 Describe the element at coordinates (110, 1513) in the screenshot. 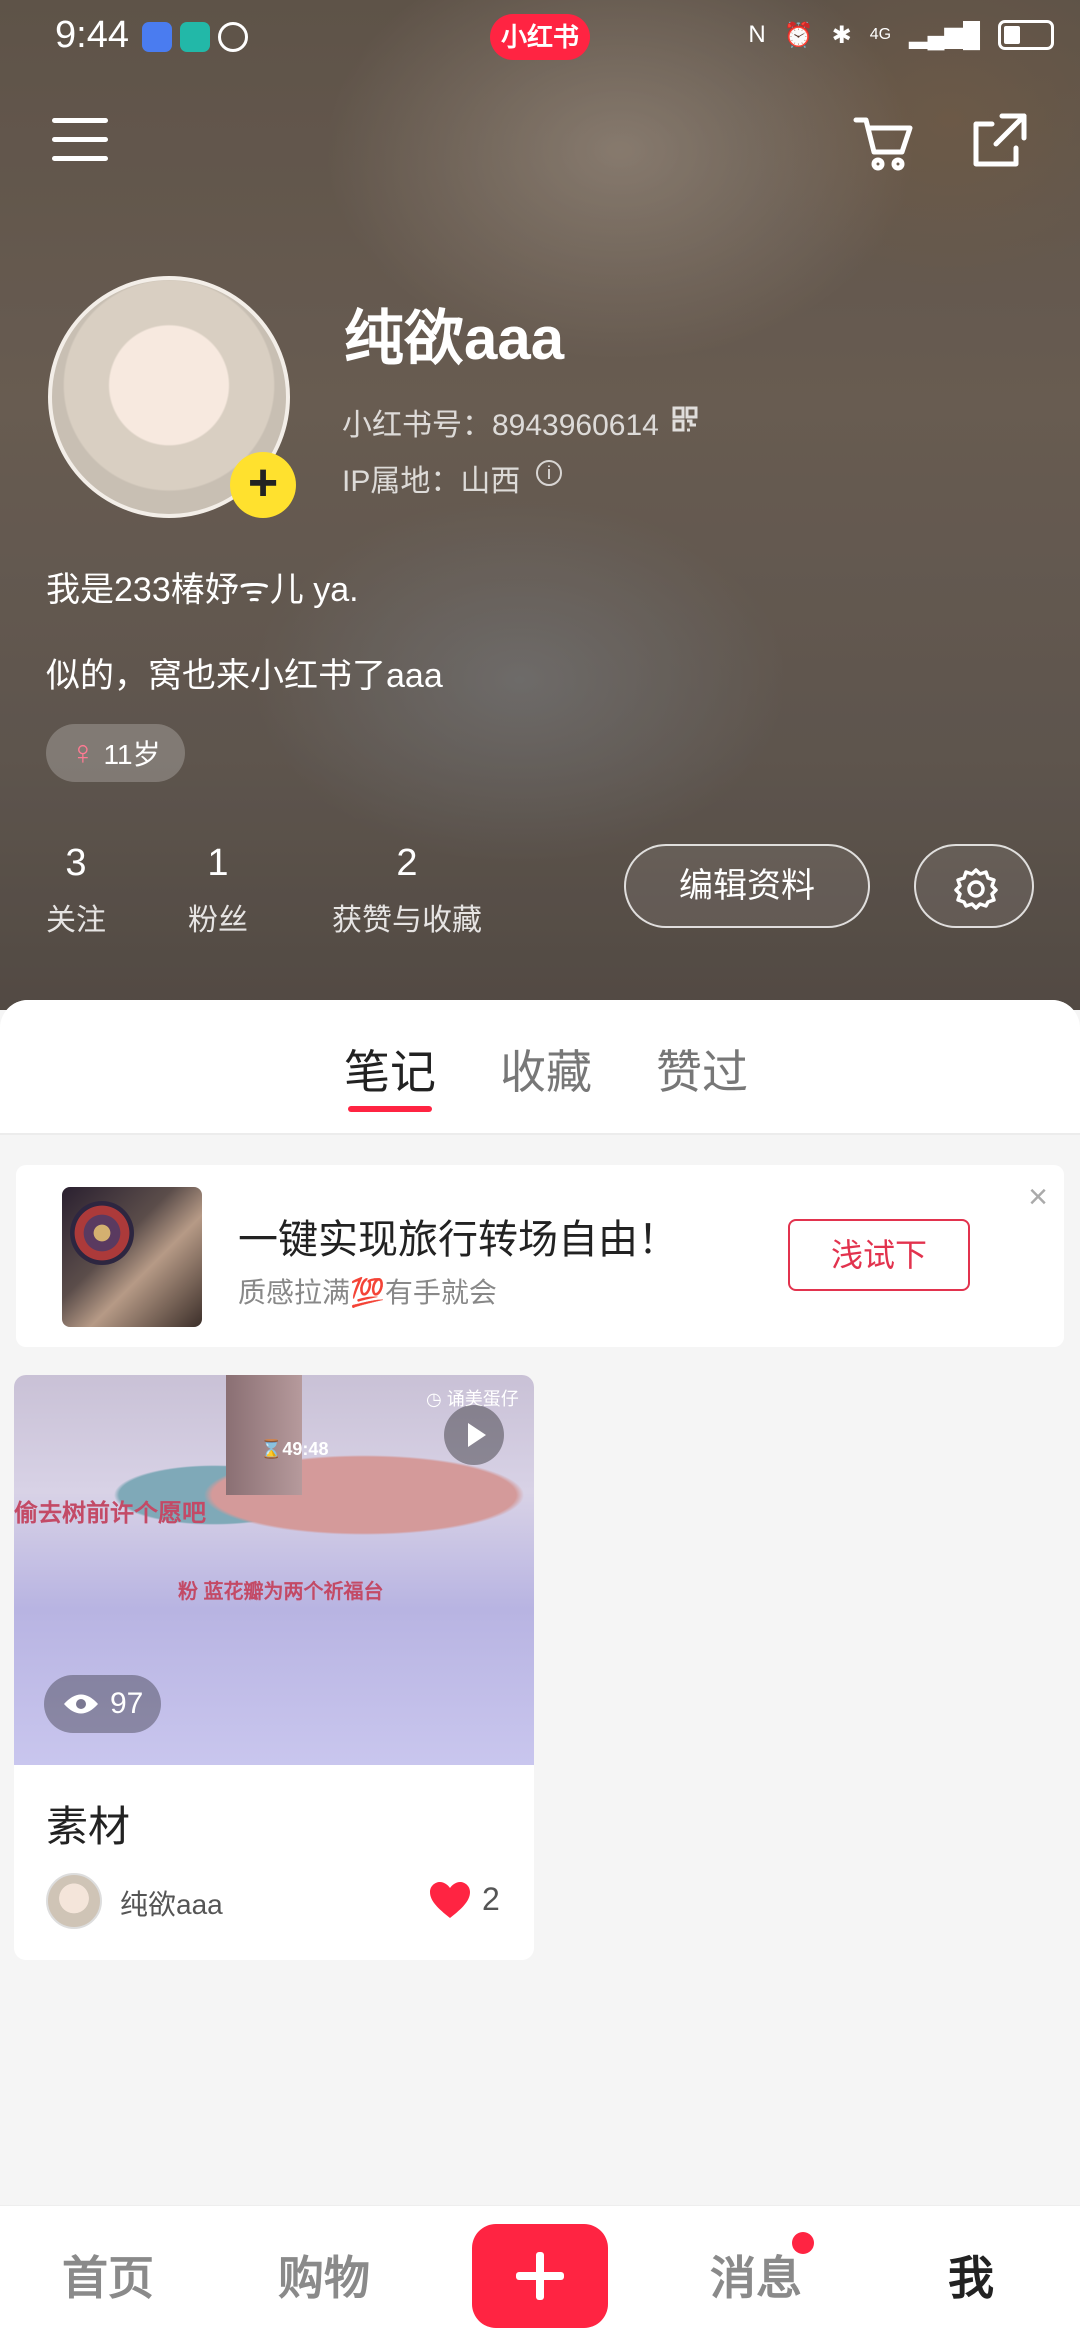

I see `cover-caption: 偷去树前许个愿吧` at that location.